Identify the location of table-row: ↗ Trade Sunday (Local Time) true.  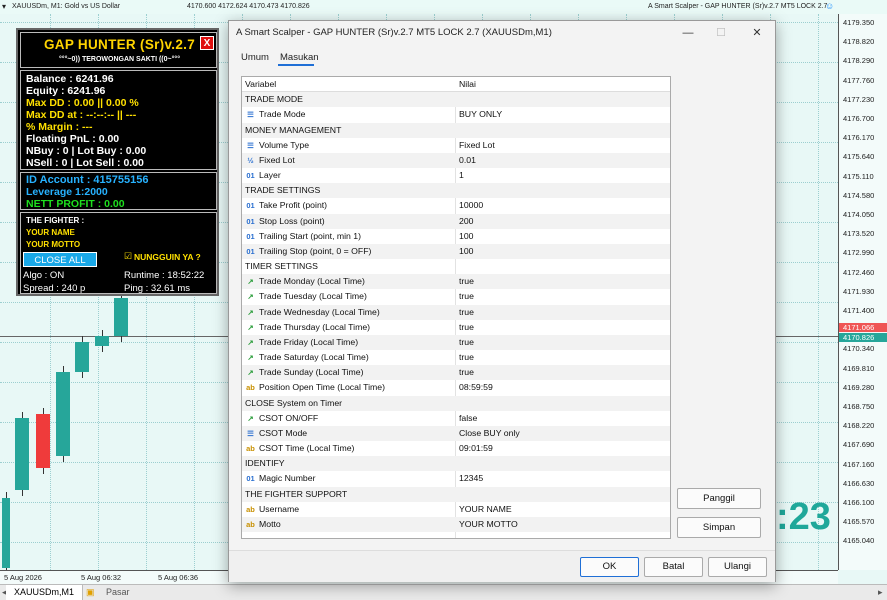
(456, 373).